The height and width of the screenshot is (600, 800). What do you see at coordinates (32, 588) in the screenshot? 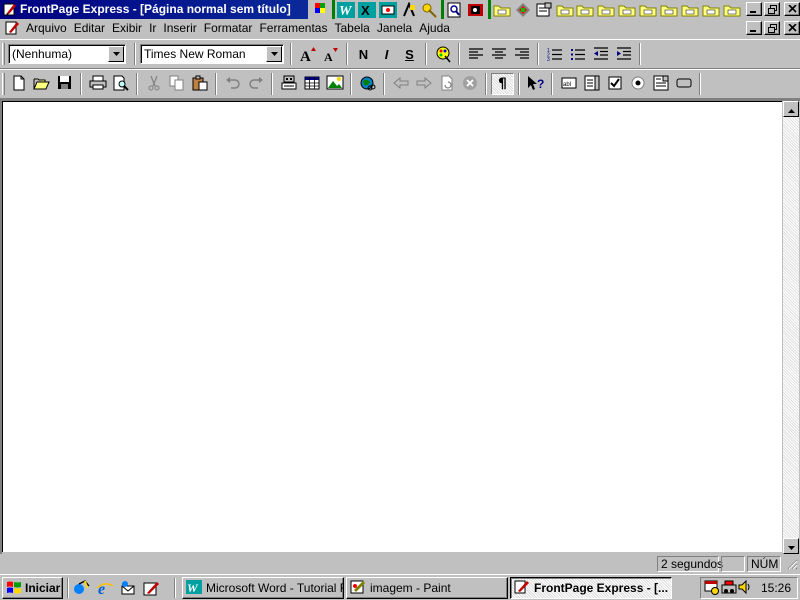
I see `start-button: Iniciar` at bounding box center [32, 588].